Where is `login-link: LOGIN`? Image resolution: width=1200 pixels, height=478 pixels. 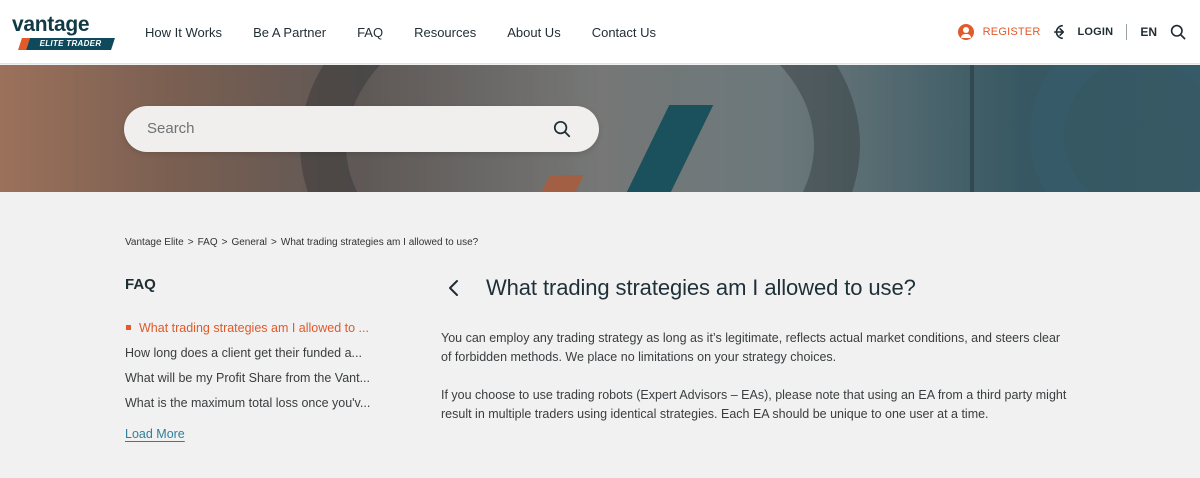 login-link: LOGIN is located at coordinates (1095, 32).